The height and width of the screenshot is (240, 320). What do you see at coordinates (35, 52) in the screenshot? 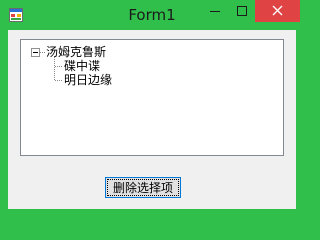
I see `collapse-icon` at bounding box center [35, 52].